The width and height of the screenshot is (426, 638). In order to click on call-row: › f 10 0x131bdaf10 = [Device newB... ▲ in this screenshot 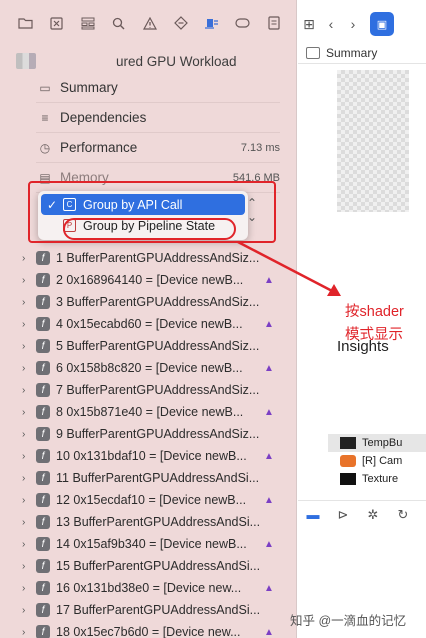, I will do `click(148, 456)`.